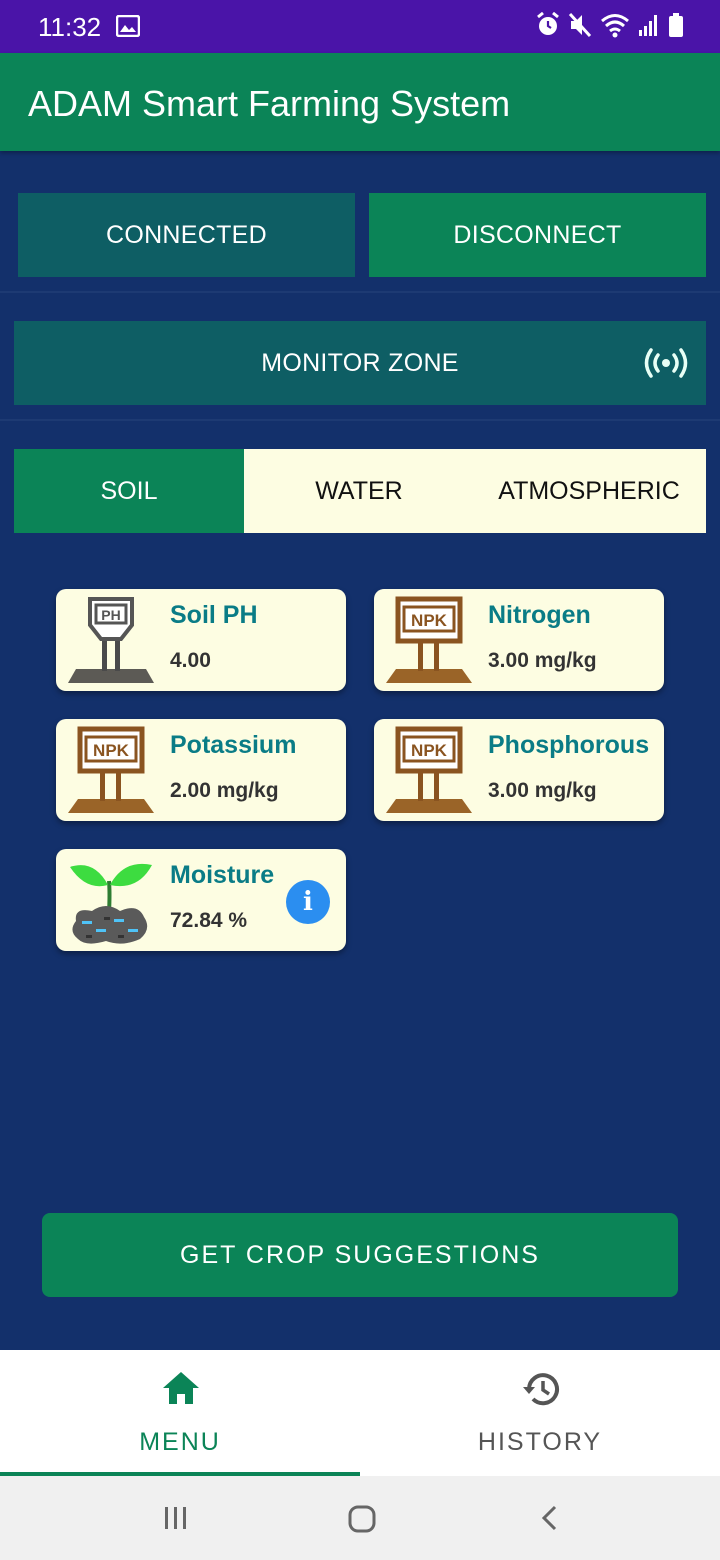 This screenshot has height=1560, width=720. Describe the element at coordinates (541, 1389) in the screenshot. I see `history-icon` at that location.